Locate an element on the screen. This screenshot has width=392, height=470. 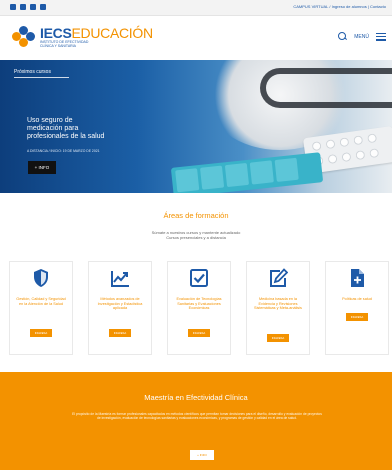
next-courses-label: Próximos cursos is located at coordinates (41, 73).